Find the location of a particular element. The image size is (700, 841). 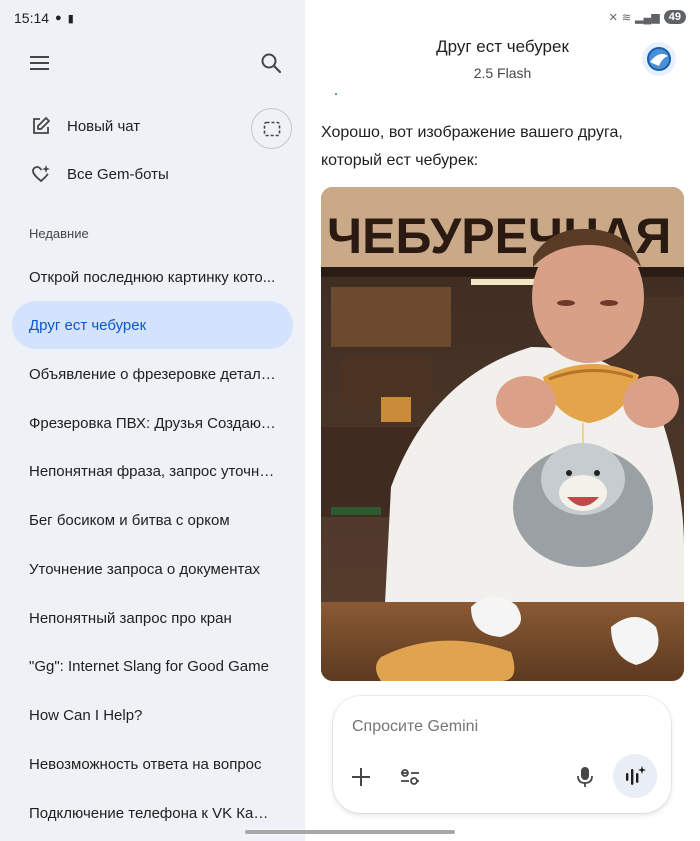

recent-chat-item: Бег босиком и битва с орком is located at coordinates (152, 520).